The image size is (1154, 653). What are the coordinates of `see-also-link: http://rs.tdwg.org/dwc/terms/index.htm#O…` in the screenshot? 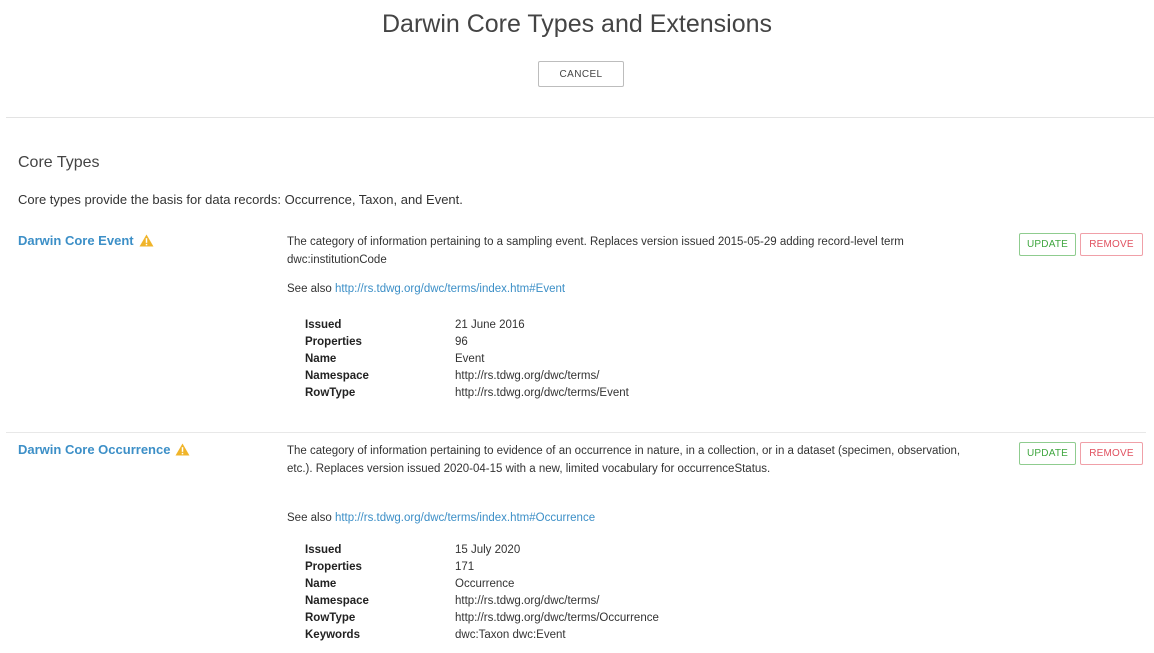 It's located at (465, 518).